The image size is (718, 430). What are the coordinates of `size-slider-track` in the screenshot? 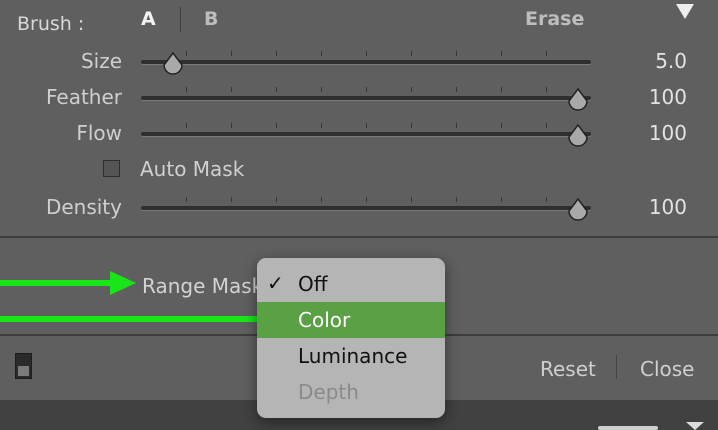 It's located at (366, 62).